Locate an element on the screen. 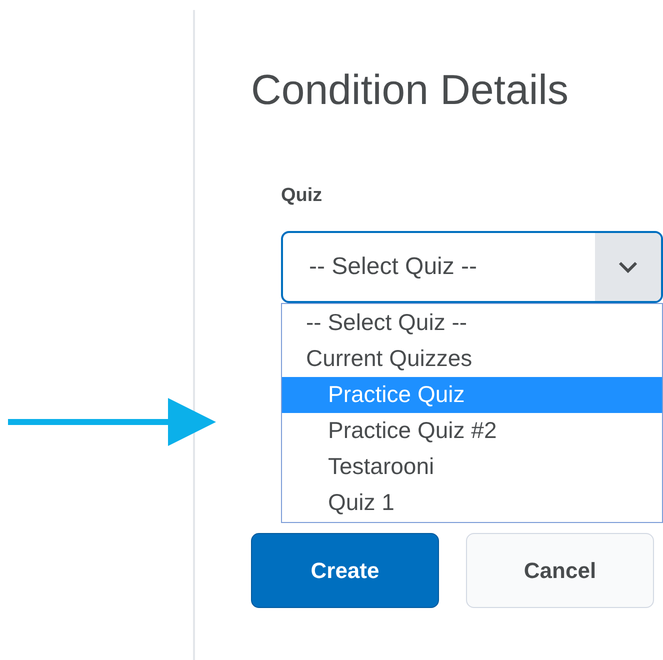 The height and width of the screenshot is (660, 663). field-label: Quiz is located at coordinates (302, 196).